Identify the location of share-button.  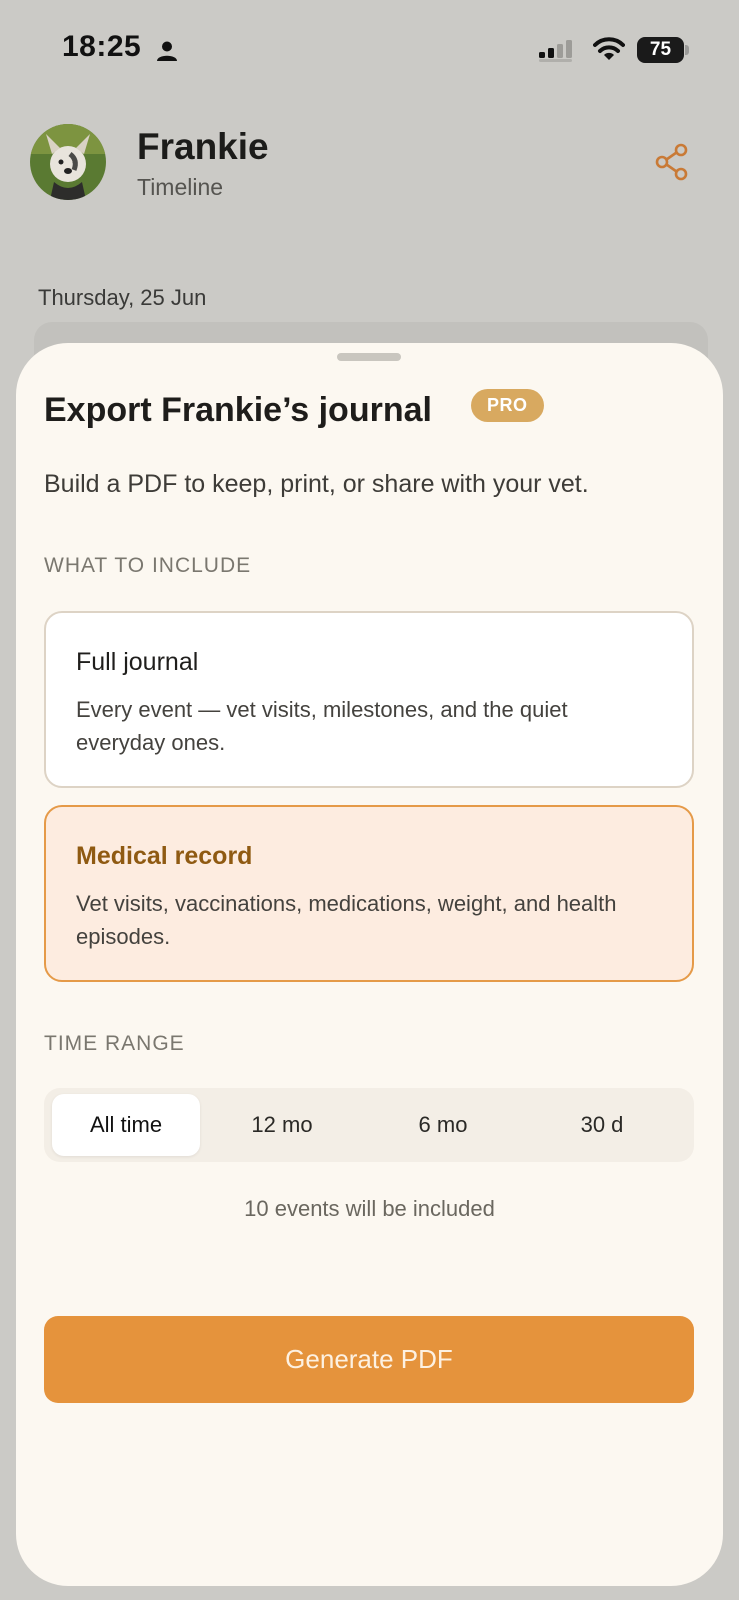
(672, 162).